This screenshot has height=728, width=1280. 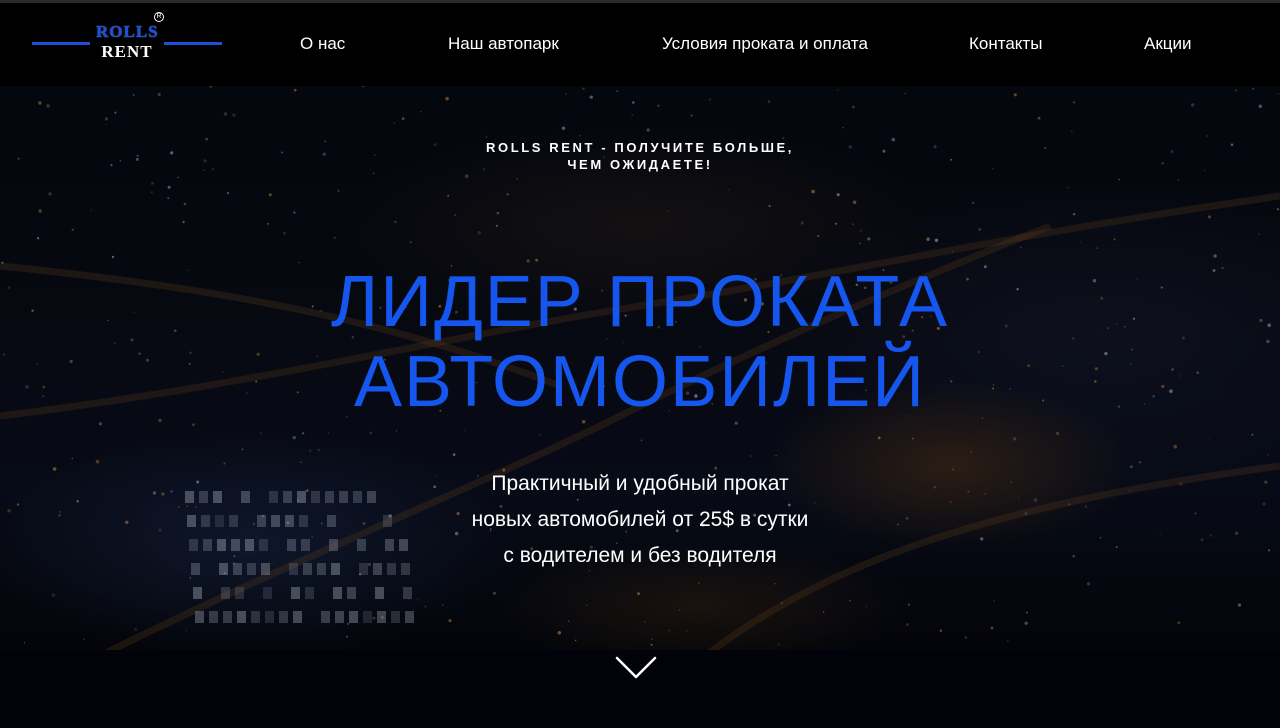 I want to click on nav-item-fleet: Наш автопарк, so click(x=503, y=44).